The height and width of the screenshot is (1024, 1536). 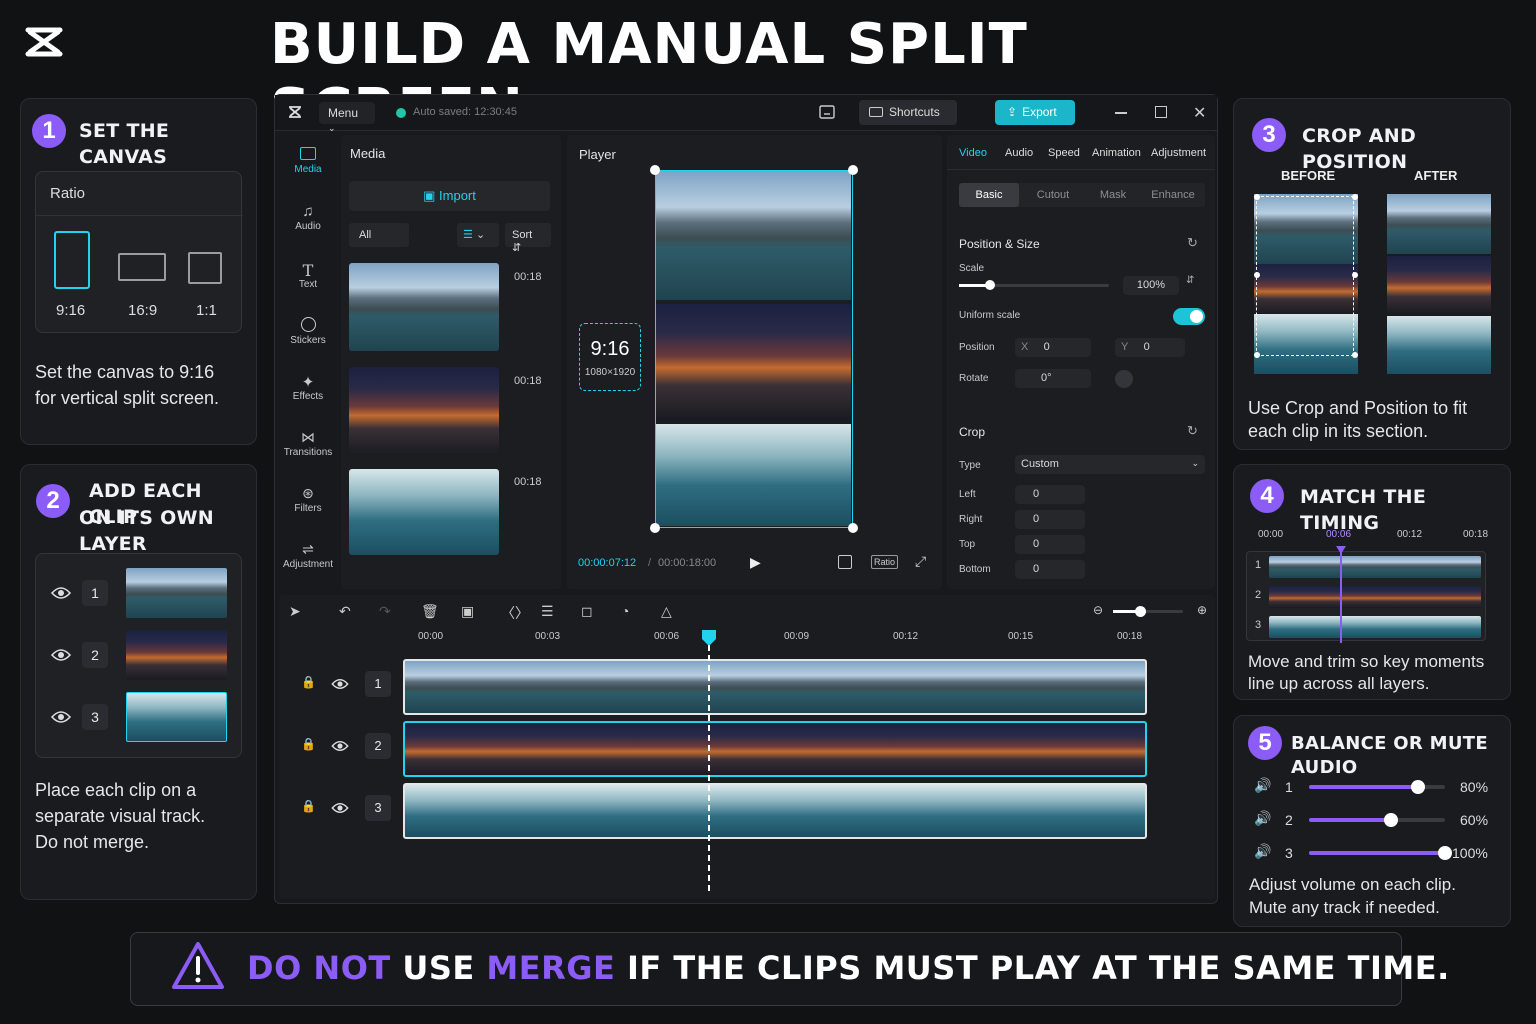 I want to click on rotate-field: 0°, so click(x=1053, y=378).